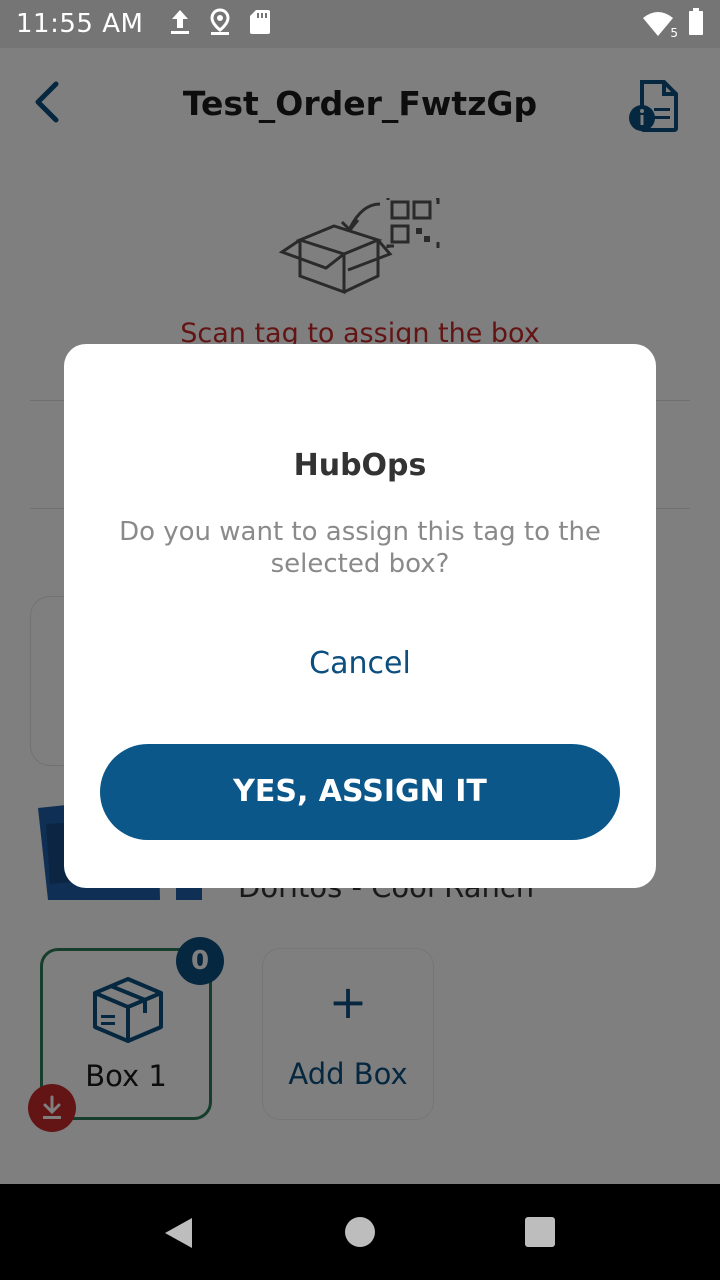  I want to click on nav-back-button, so click(178, 1235).